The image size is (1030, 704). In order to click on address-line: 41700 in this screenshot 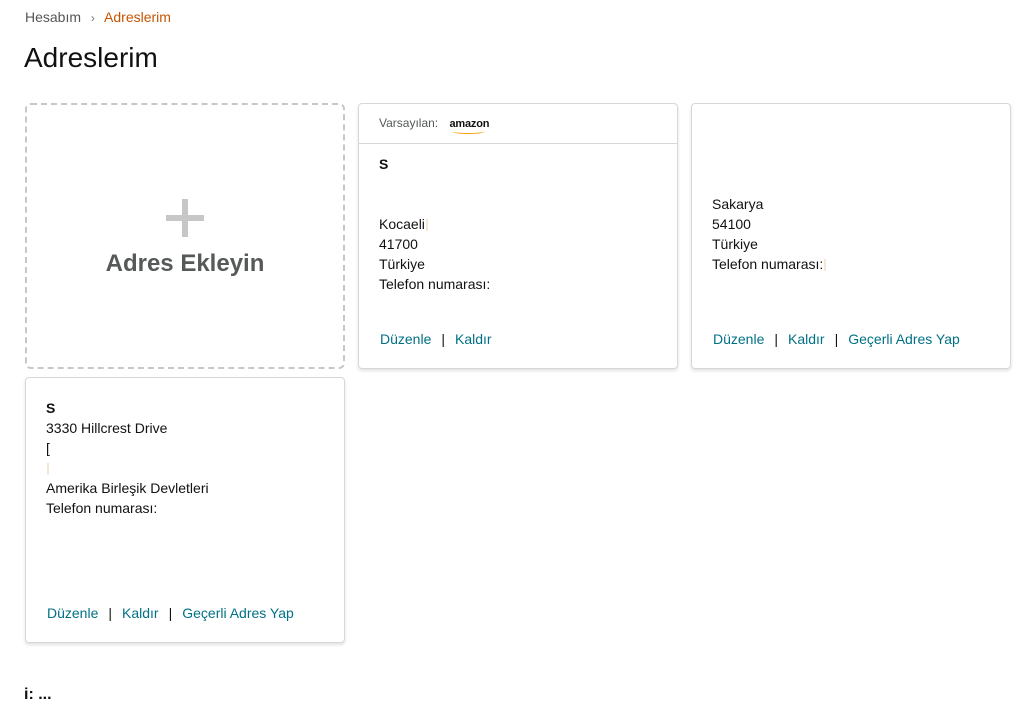, I will do `click(398, 244)`.